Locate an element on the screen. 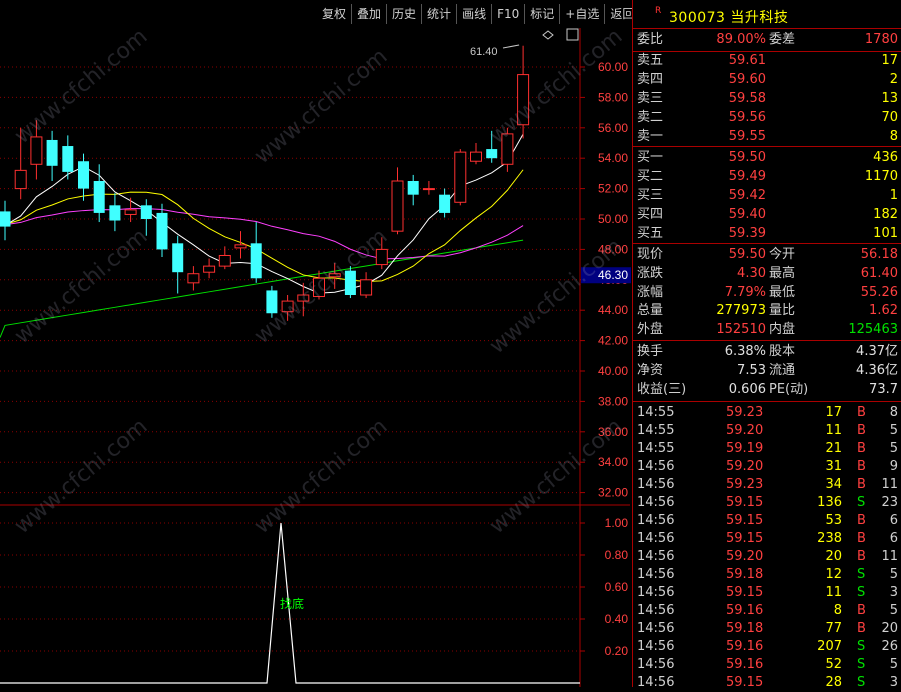 The height and width of the screenshot is (692, 901). ask-price: 59.58 is located at coordinates (747, 98).